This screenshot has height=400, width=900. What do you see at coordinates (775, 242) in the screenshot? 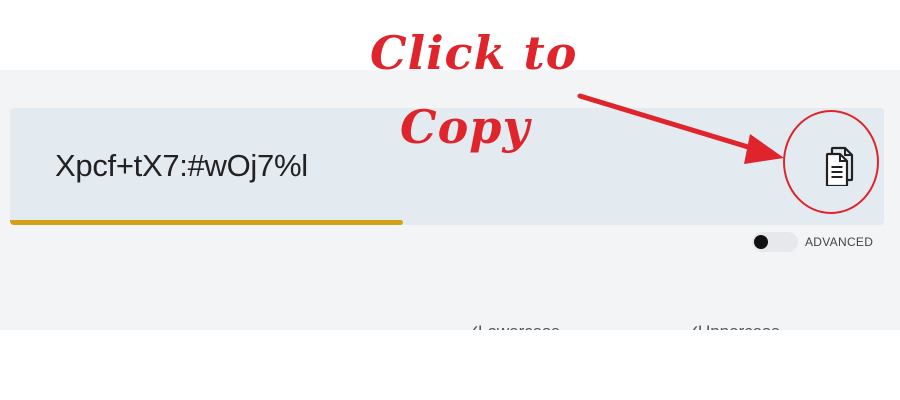
I see `advanced-toggle` at bounding box center [775, 242].